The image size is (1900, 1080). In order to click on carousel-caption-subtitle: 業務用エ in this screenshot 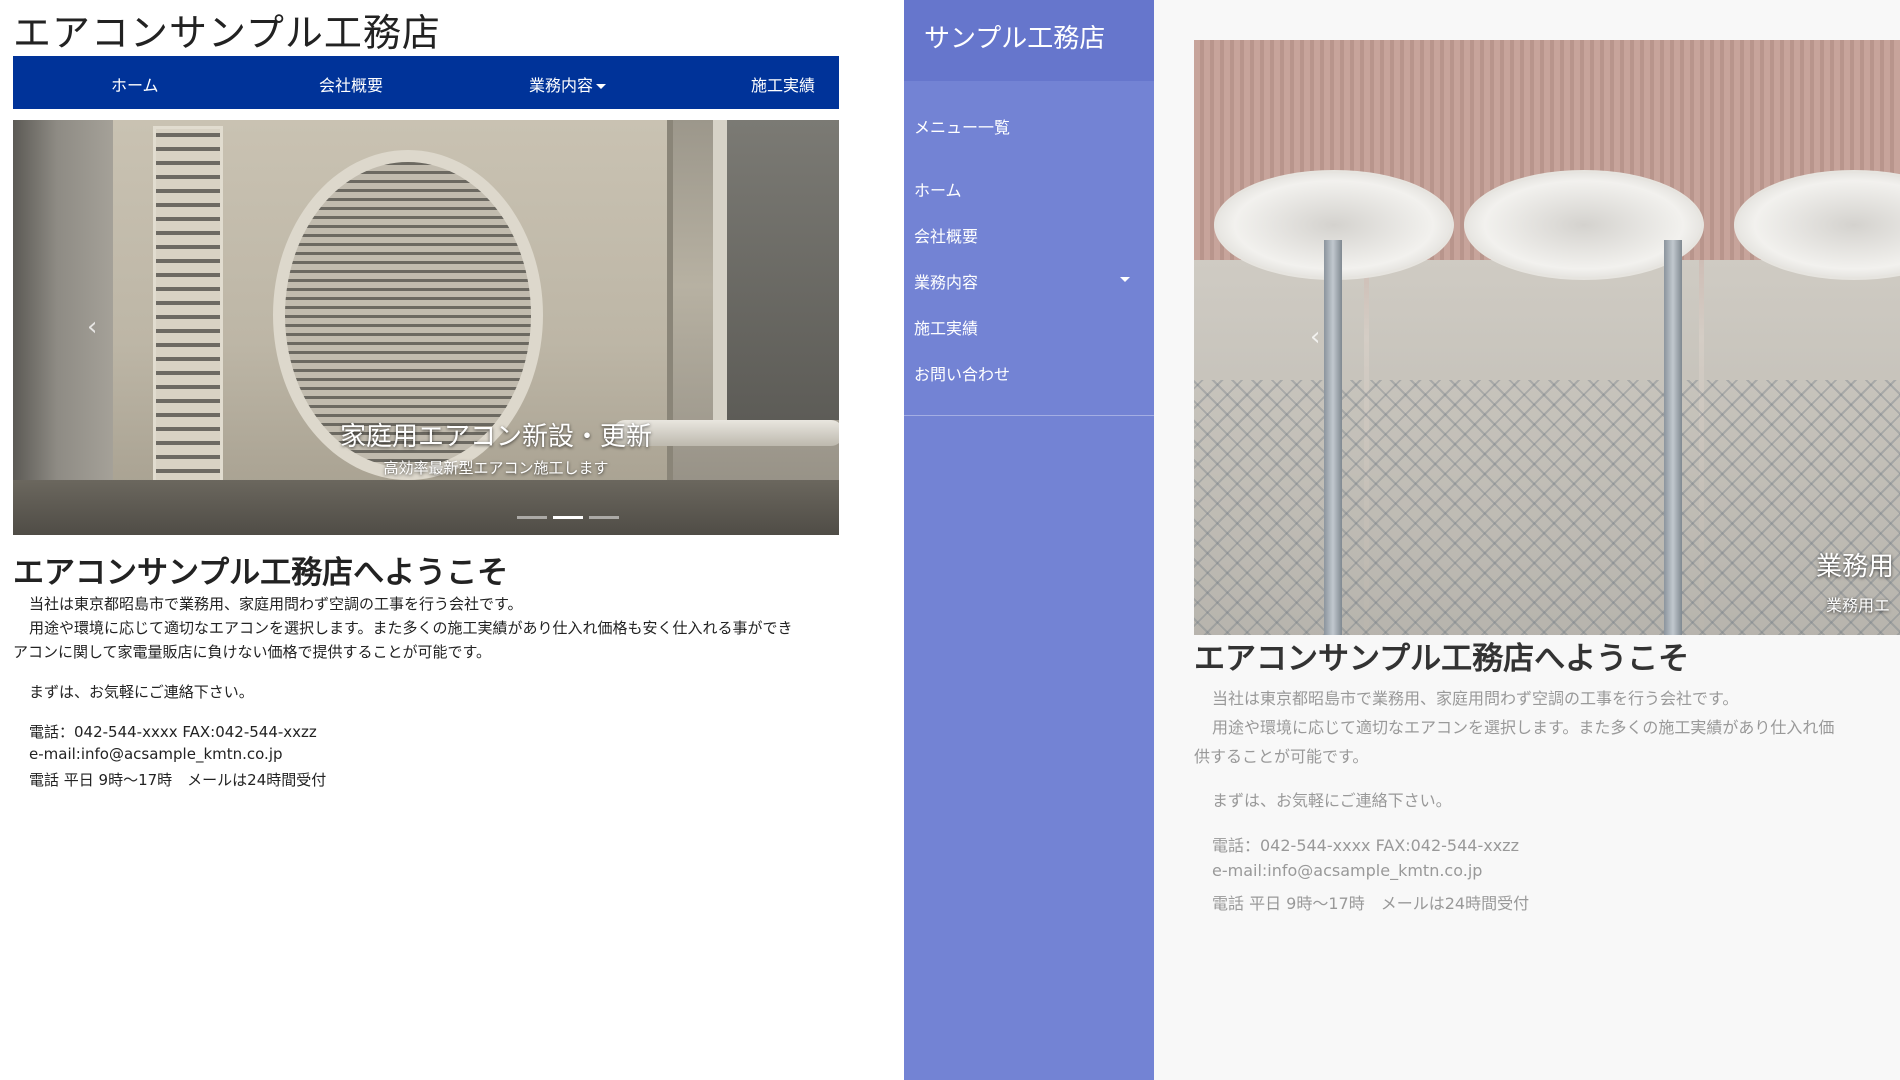, I will do `click(1858, 605)`.